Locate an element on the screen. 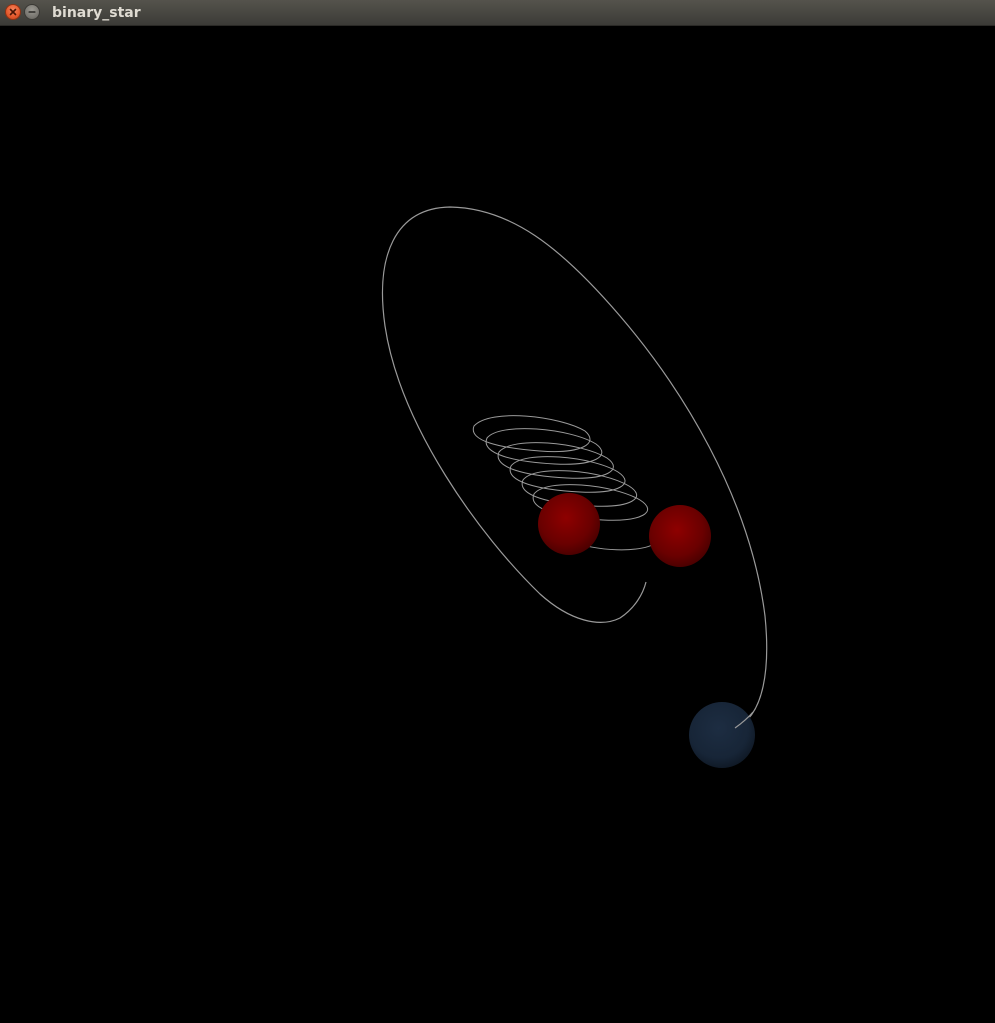 This screenshot has height=1023, width=995. minimize-icon is located at coordinates (32, 12).